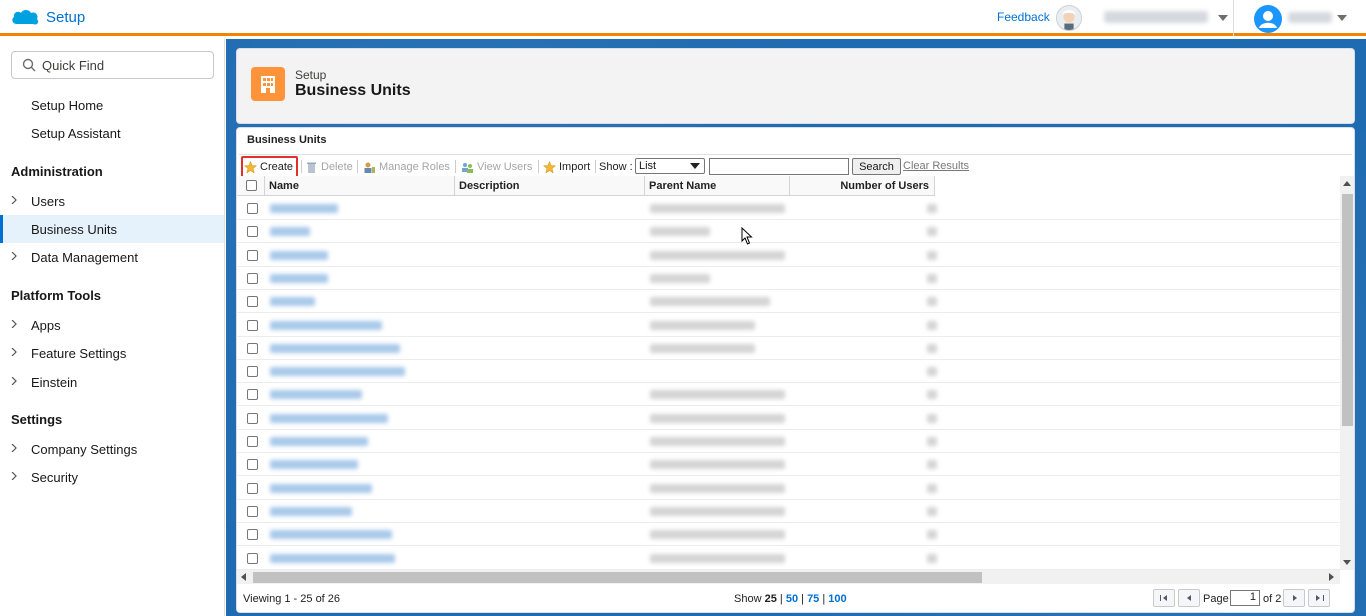 The image size is (1366, 616). What do you see at coordinates (1023, 17) in the screenshot?
I see `feedback-link: Feedback` at bounding box center [1023, 17].